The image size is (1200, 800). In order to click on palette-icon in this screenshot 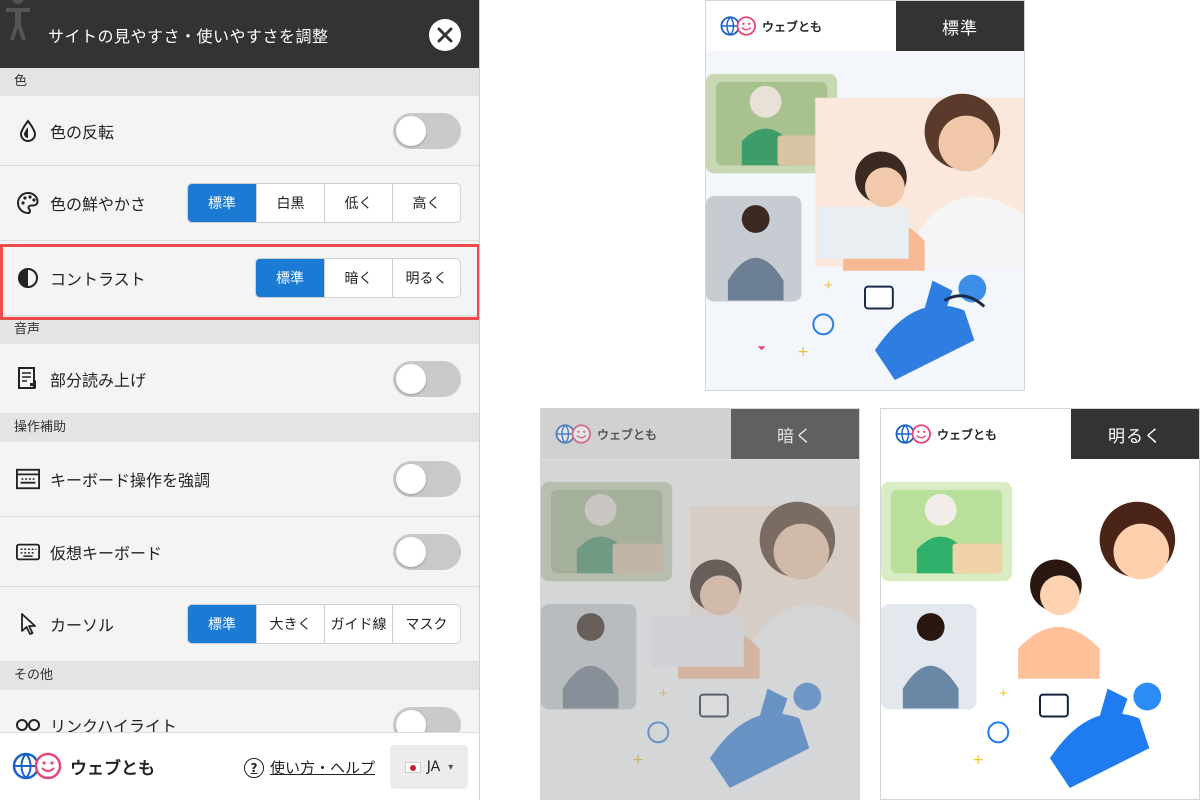, I will do `click(28, 203)`.